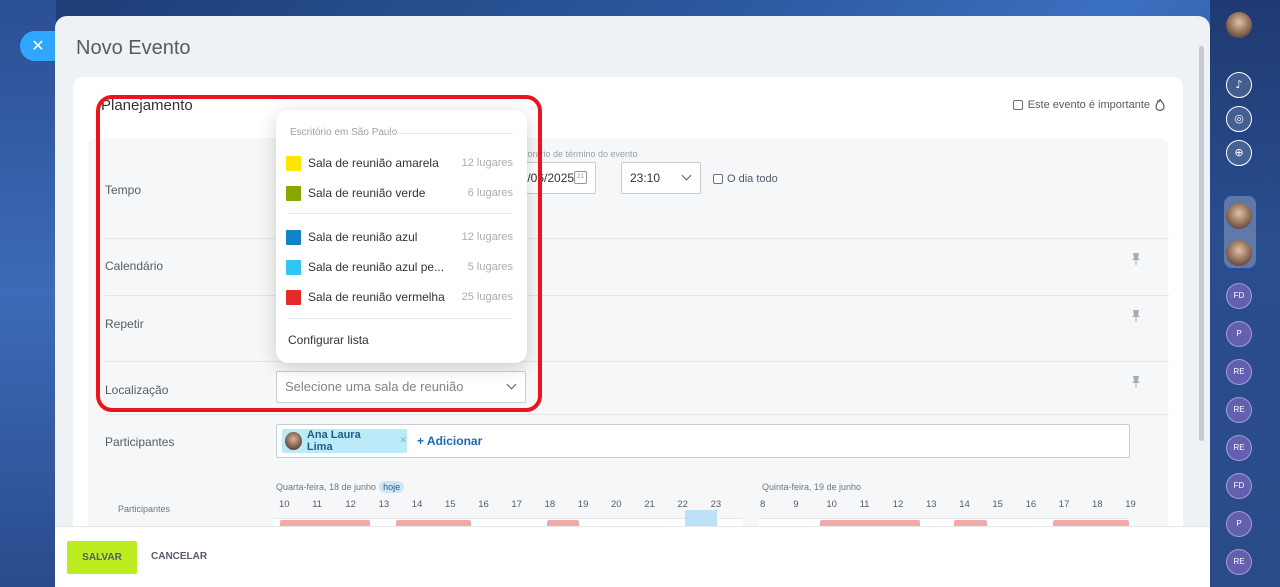 This screenshot has width=1280, height=587. I want to click on close-slider-button: ✕, so click(38, 46).